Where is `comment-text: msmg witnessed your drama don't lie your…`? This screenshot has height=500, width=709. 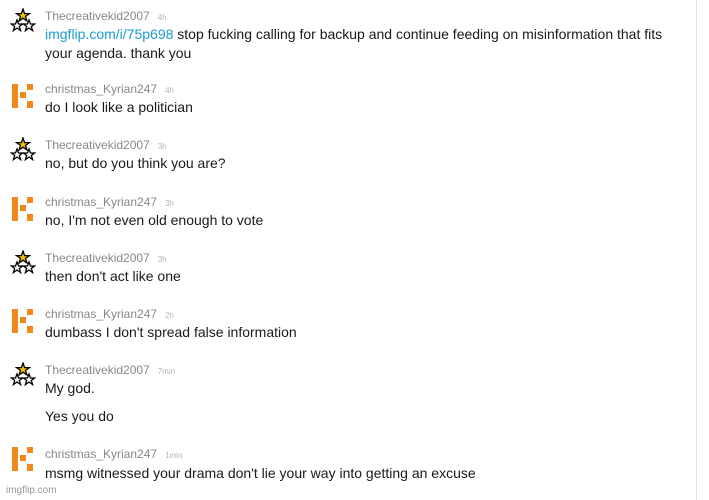
comment-text: msmg witnessed your drama don't lie your… is located at coordinates (260, 473).